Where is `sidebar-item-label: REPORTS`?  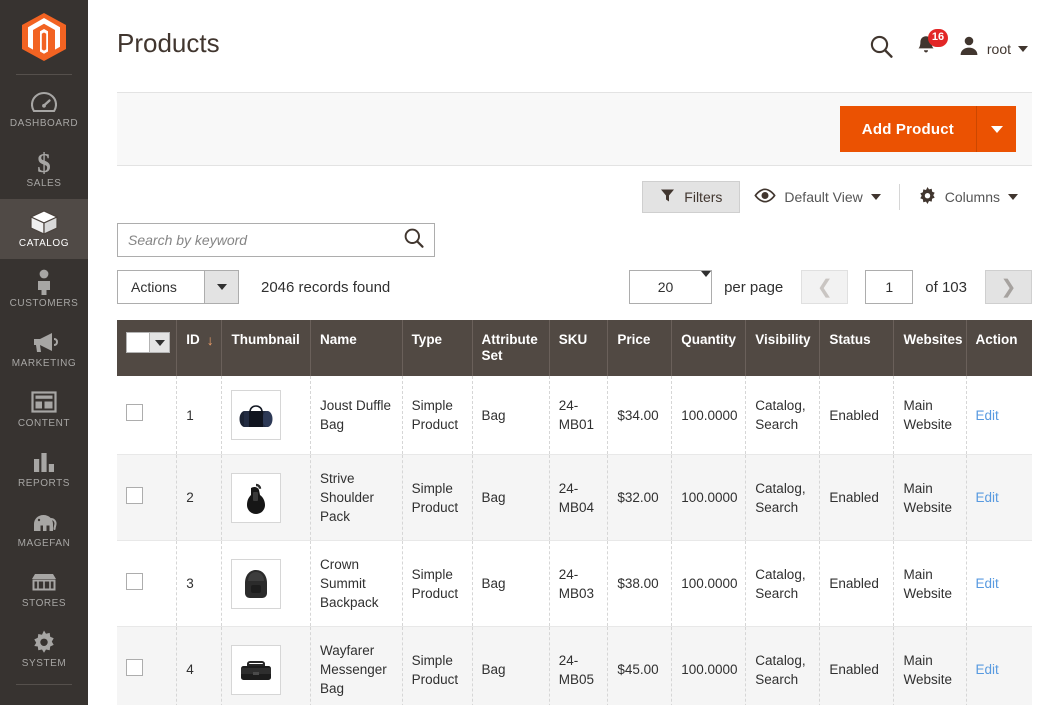
sidebar-item-label: REPORTS is located at coordinates (43, 483).